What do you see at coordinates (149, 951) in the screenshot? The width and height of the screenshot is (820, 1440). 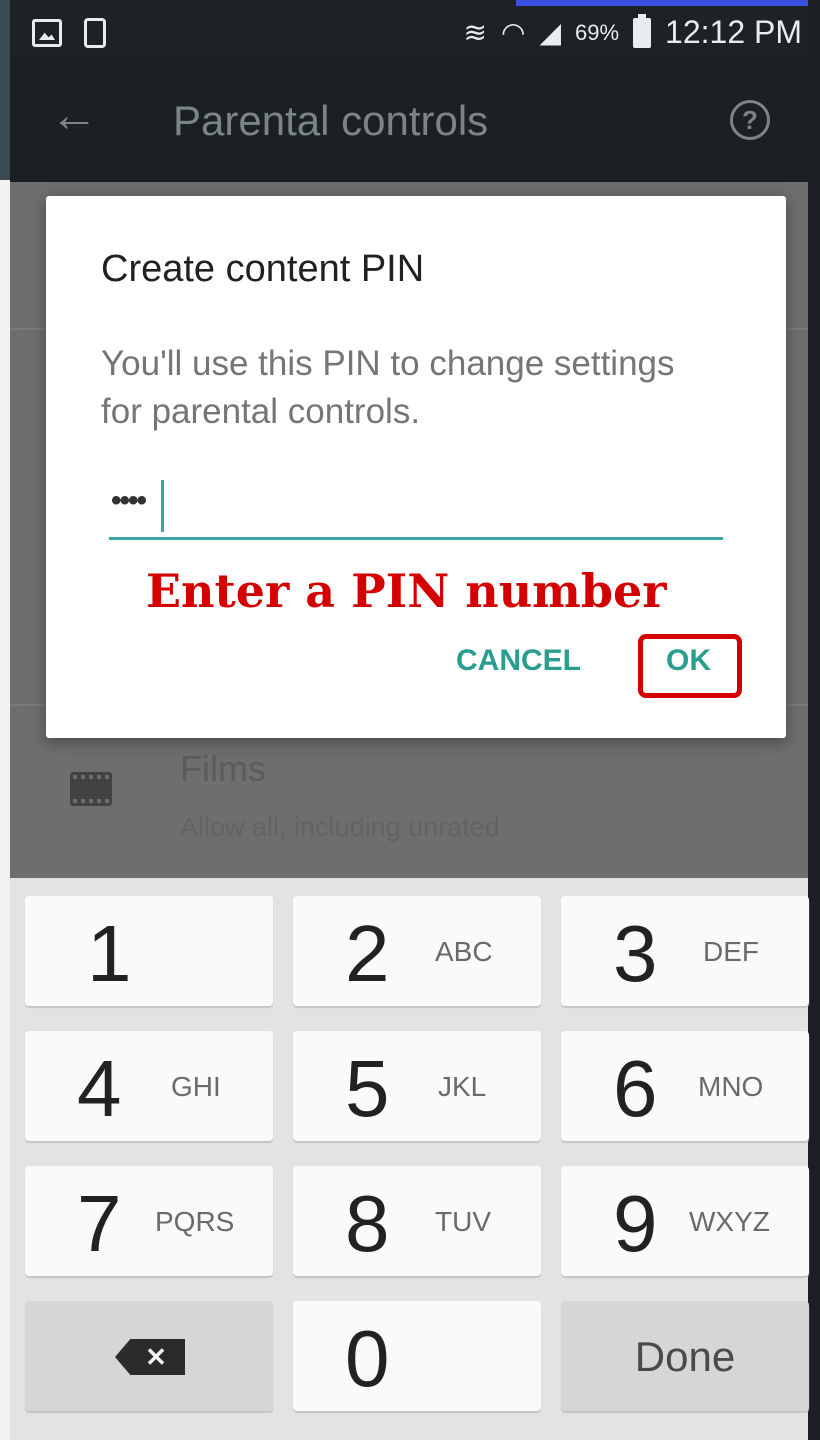 I see `key-1: 1` at bounding box center [149, 951].